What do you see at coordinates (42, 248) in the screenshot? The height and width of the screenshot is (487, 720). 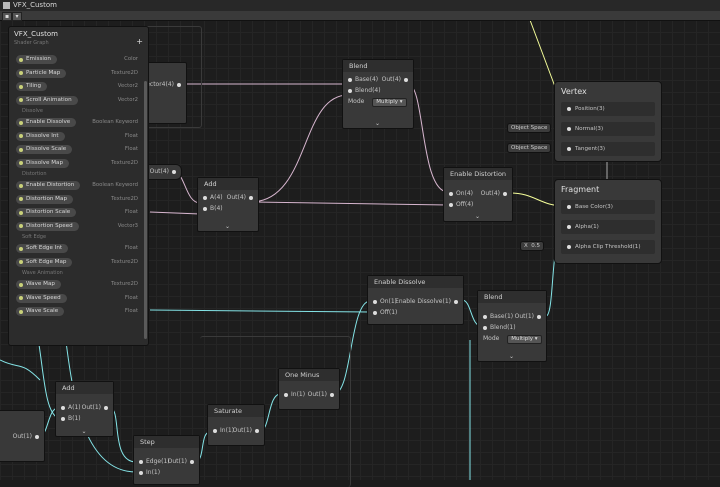 I see `property-pill: Soft Edge Int` at bounding box center [42, 248].